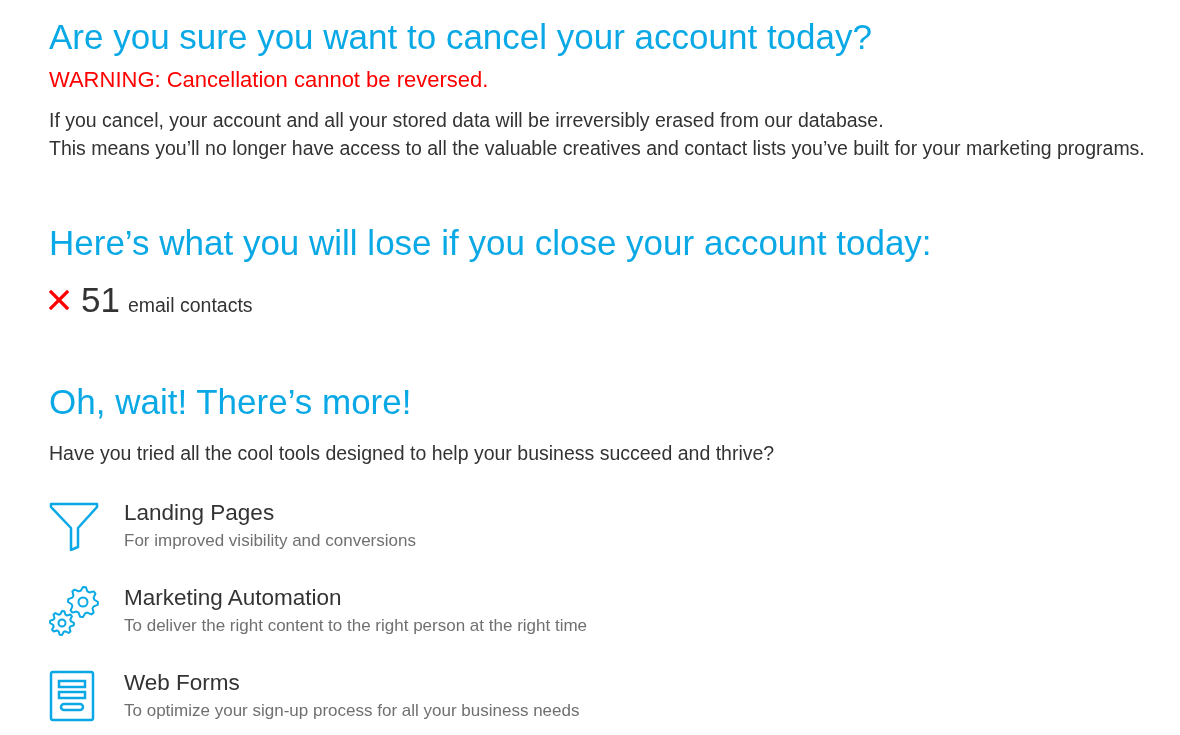 The height and width of the screenshot is (735, 1180). What do you see at coordinates (75, 611) in the screenshot?
I see `gears-icon` at bounding box center [75, 611].